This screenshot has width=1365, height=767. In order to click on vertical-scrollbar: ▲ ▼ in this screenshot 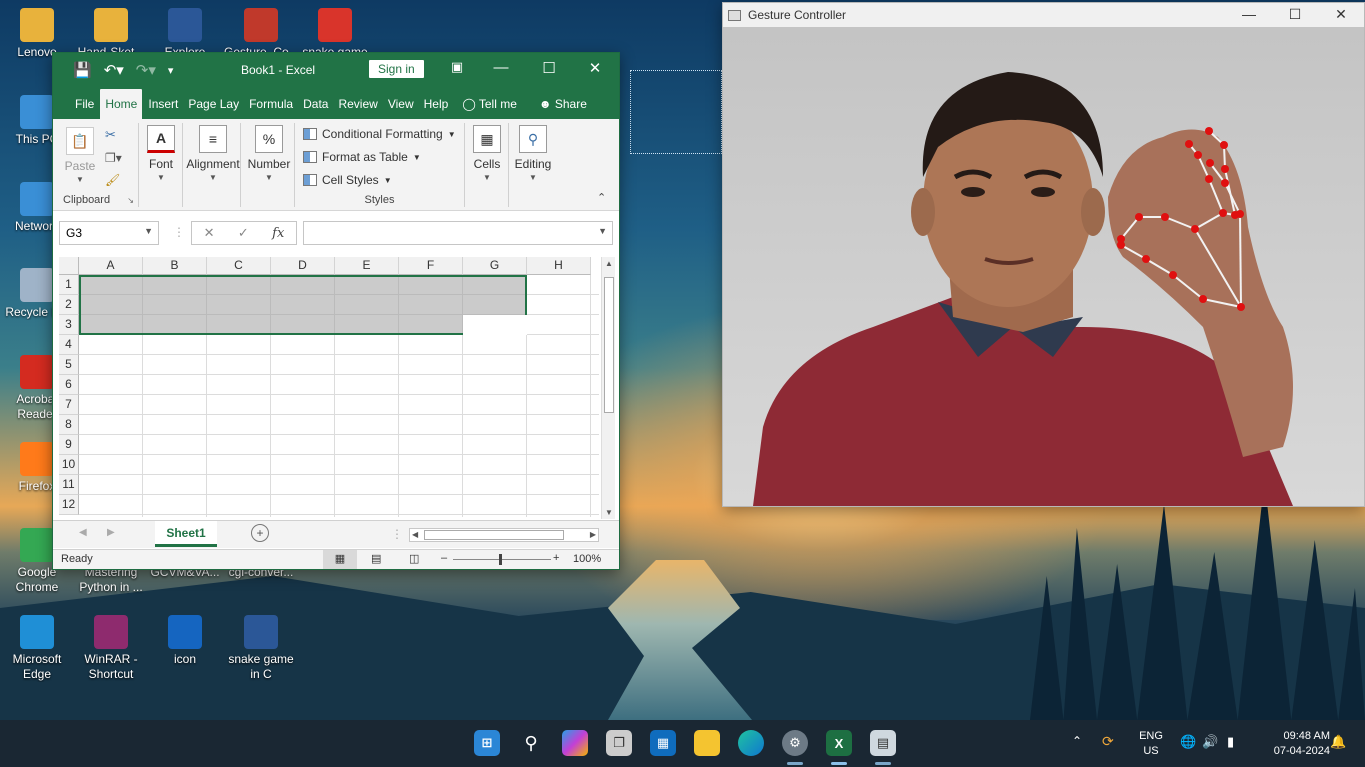, I will do `click(608, 388)`.